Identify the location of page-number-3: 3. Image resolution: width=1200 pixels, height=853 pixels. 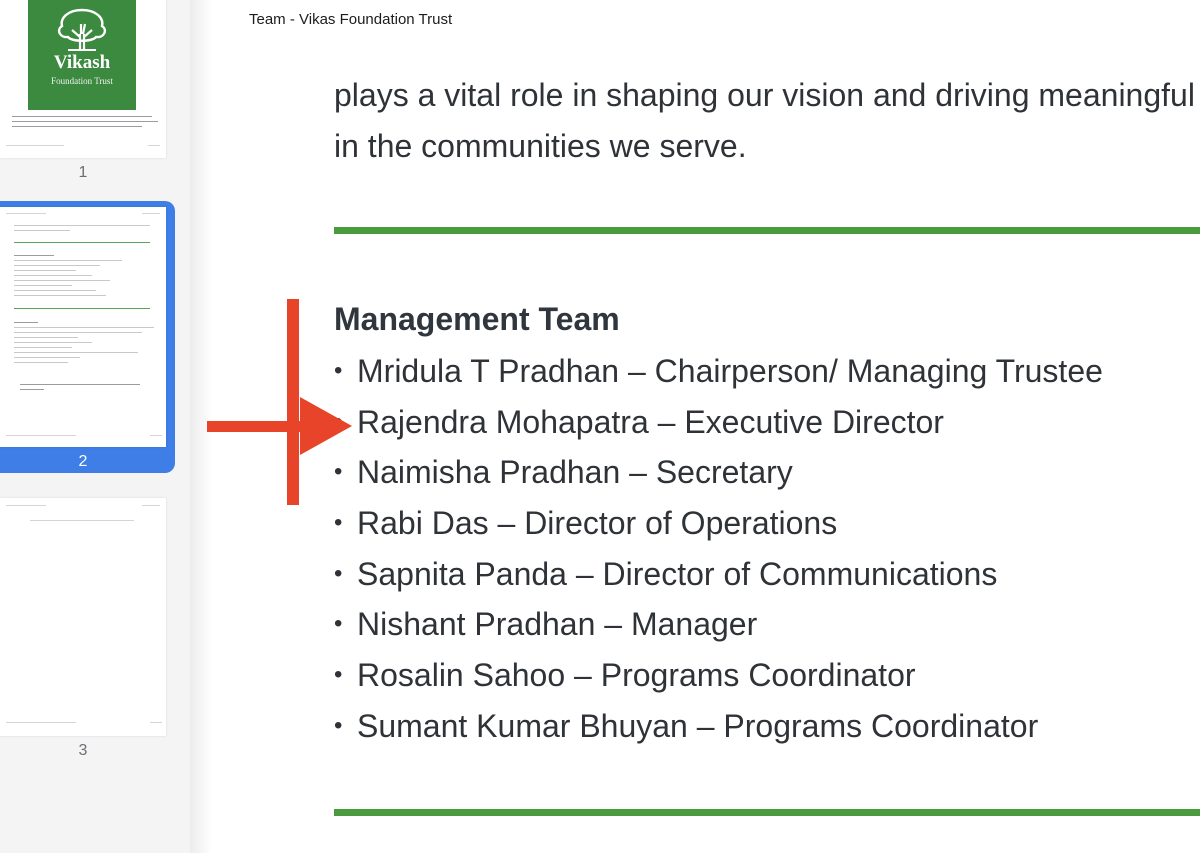
(83, 750).